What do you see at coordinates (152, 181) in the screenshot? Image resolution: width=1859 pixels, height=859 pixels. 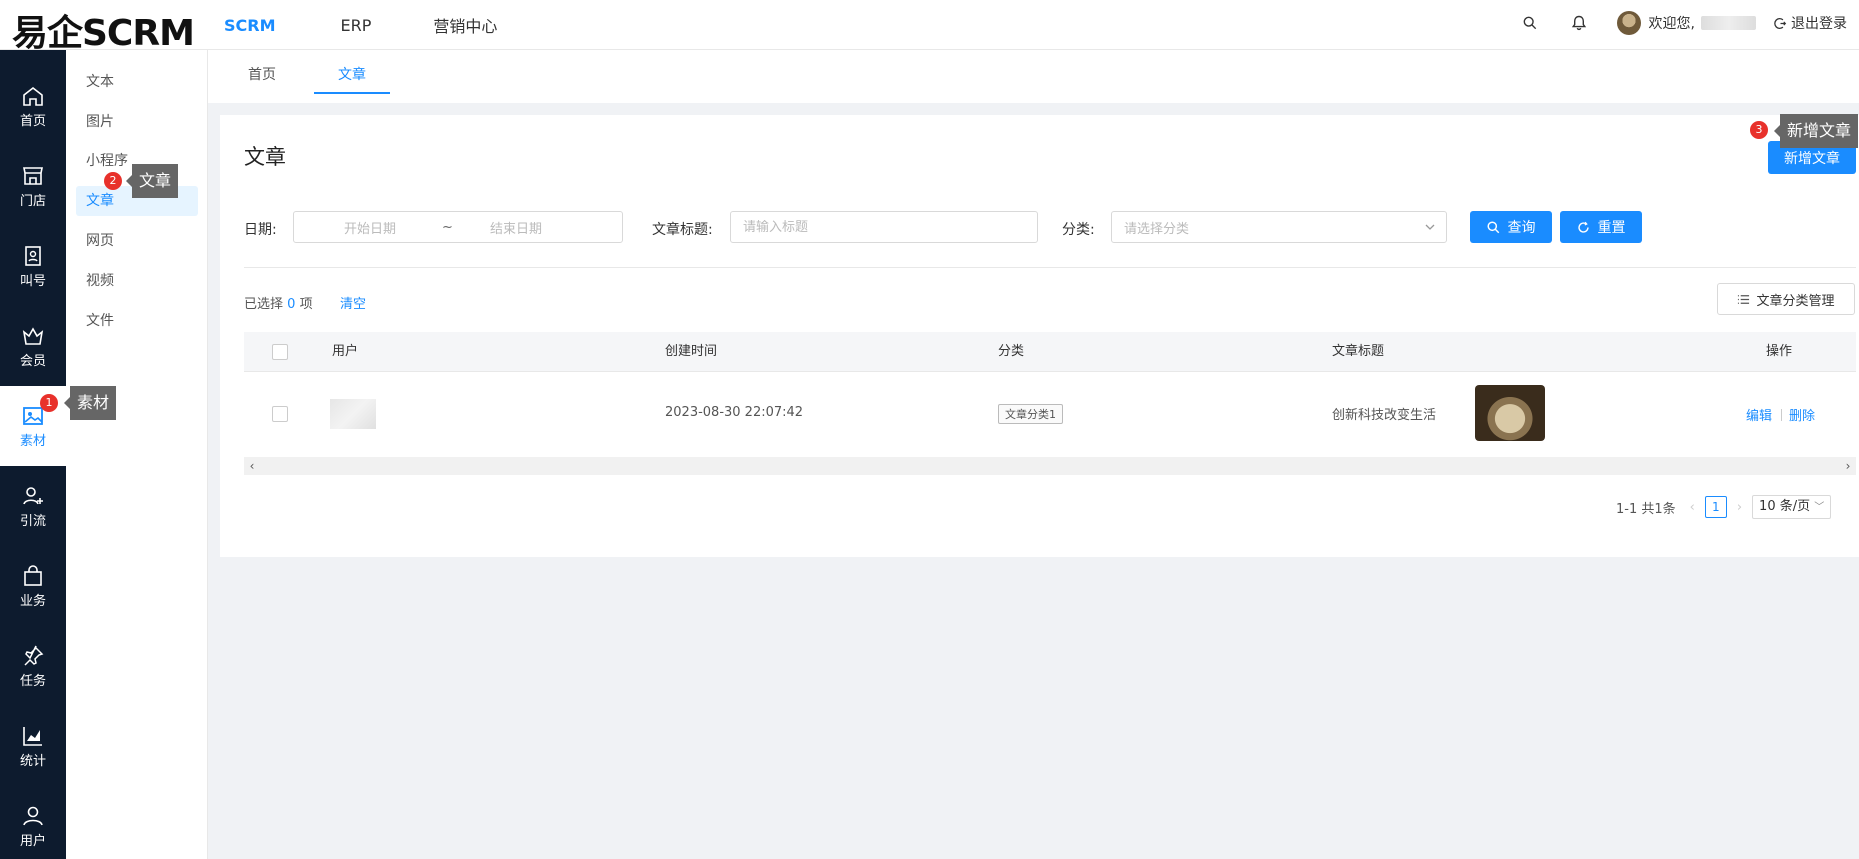 I see `step-tooltip-2: 文章` at bounding box center [152, 181].